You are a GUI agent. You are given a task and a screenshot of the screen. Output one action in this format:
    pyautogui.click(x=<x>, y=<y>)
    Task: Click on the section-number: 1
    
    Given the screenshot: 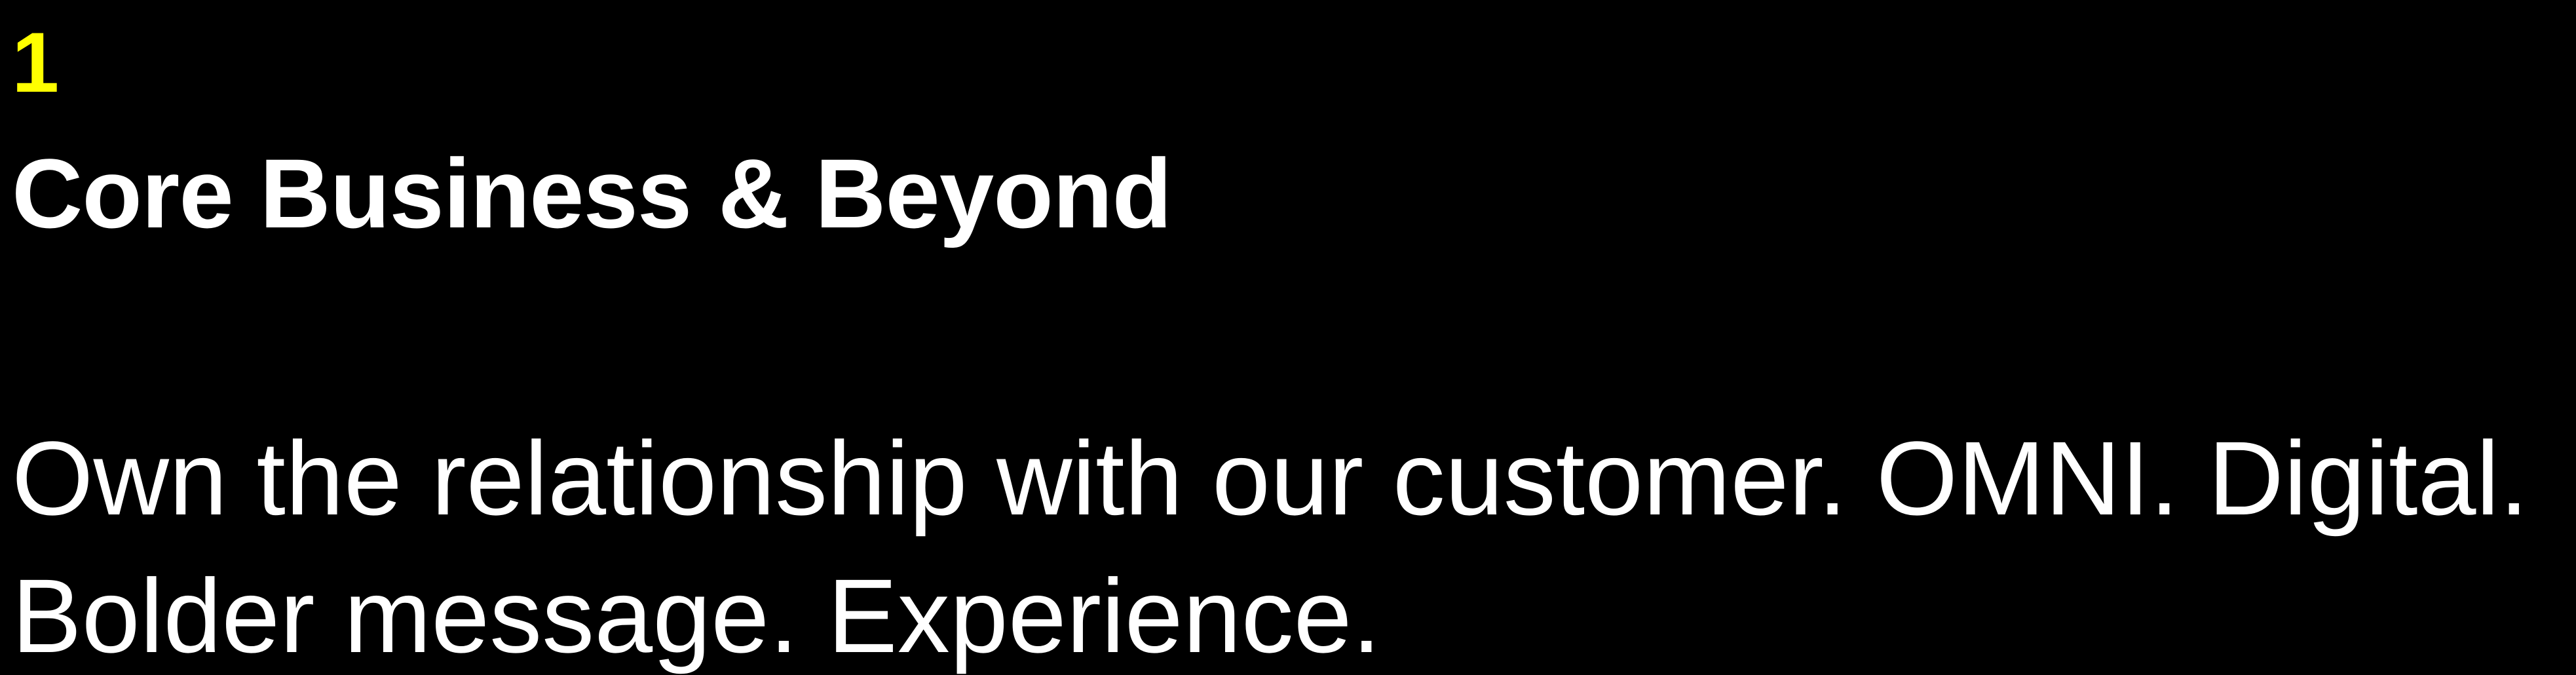 What is the action you would take?
    pyautogui.click(x=36, y=62)
    